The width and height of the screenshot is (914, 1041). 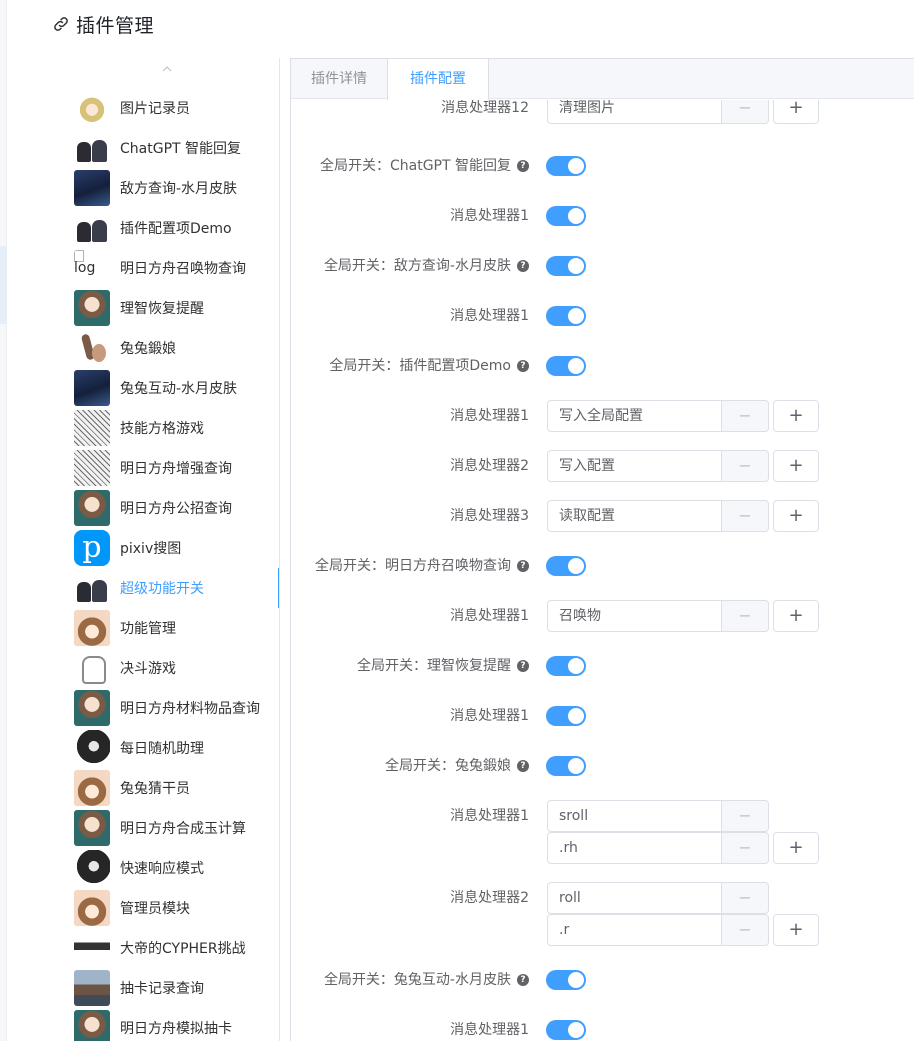 I want to click on field-label: 消息处理器2, so click(x=489, y=466).